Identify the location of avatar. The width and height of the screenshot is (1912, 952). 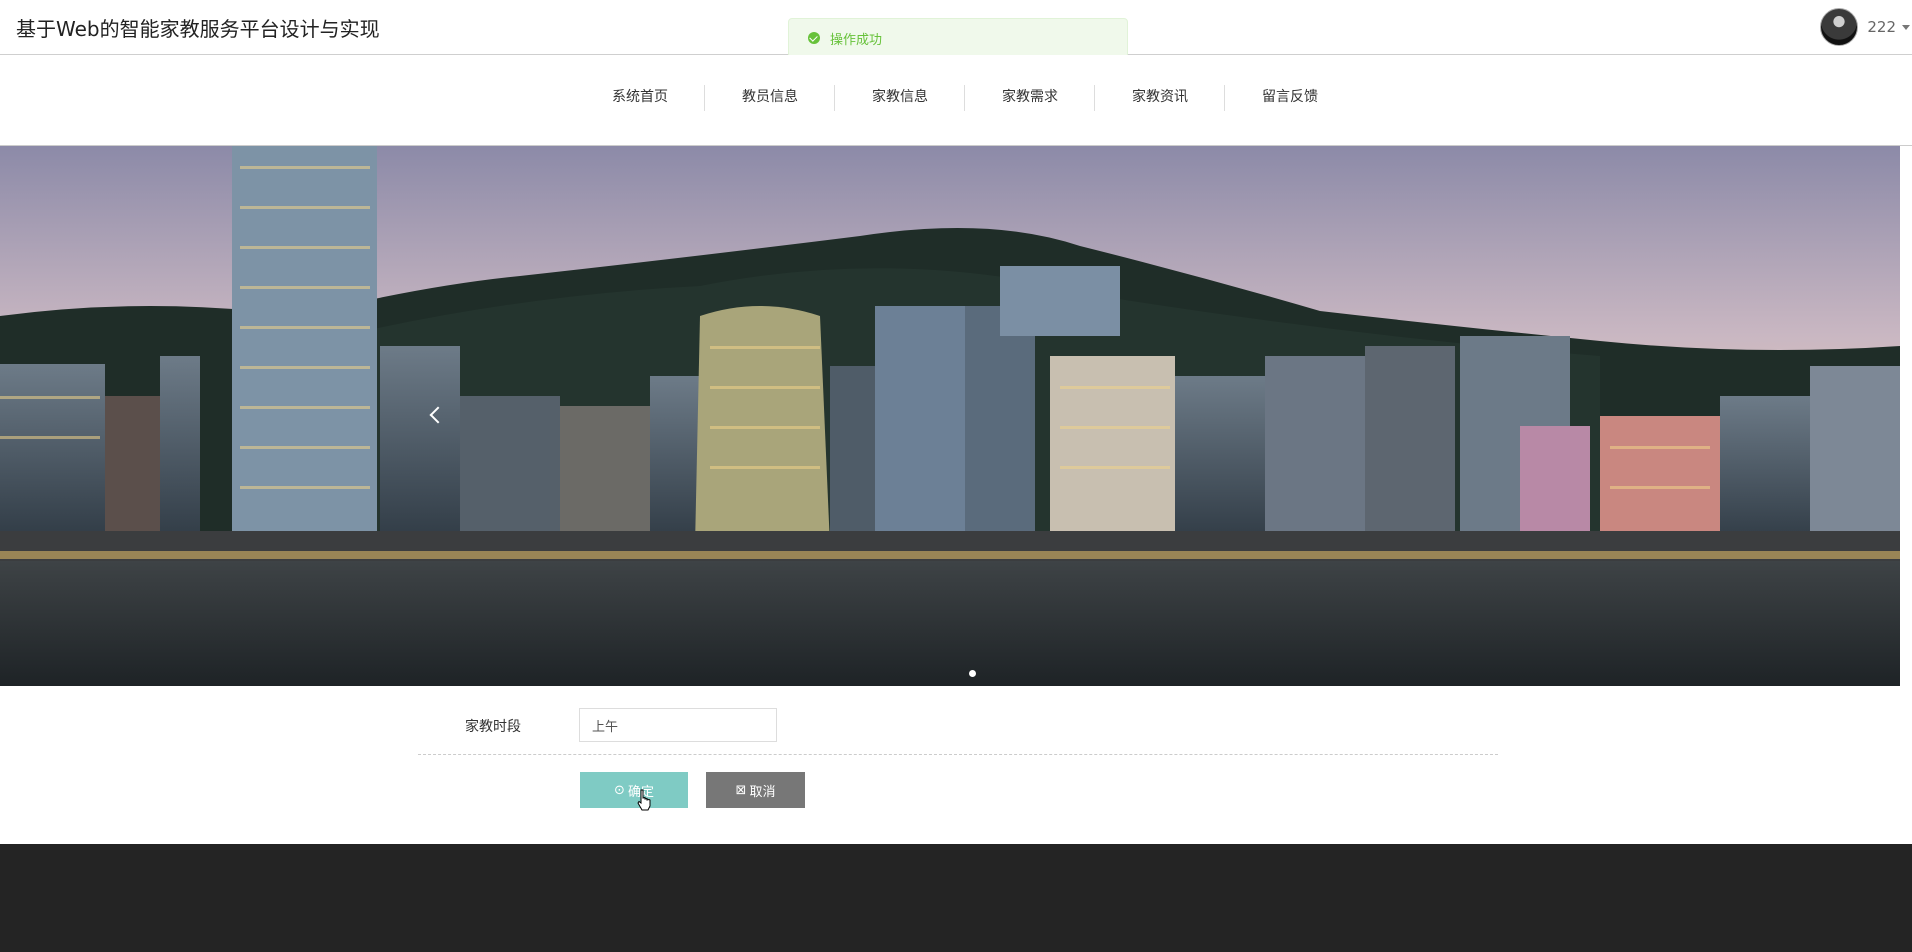
(1839, 27).